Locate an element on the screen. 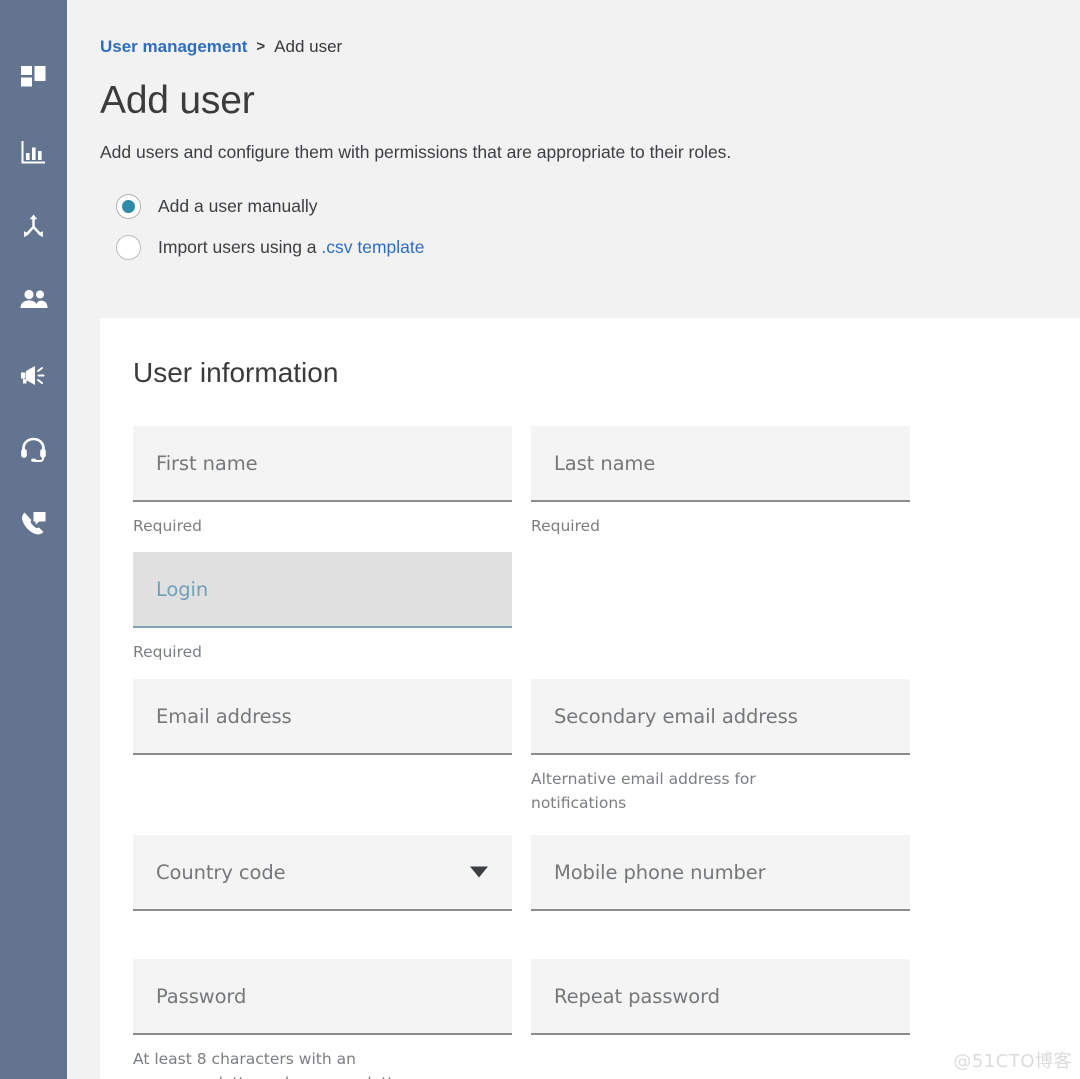 This screenshot has height=1079, width=1080. country-code-label: Country code is located at coordinates (221, 872).